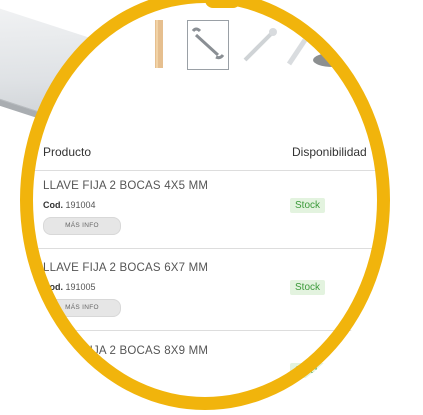 The image size is (423, 415). What do you see at coordinates (329, 152) in the screenshot?
I see `header-availability: Disponibilidad` at bounding box center [329, 152].